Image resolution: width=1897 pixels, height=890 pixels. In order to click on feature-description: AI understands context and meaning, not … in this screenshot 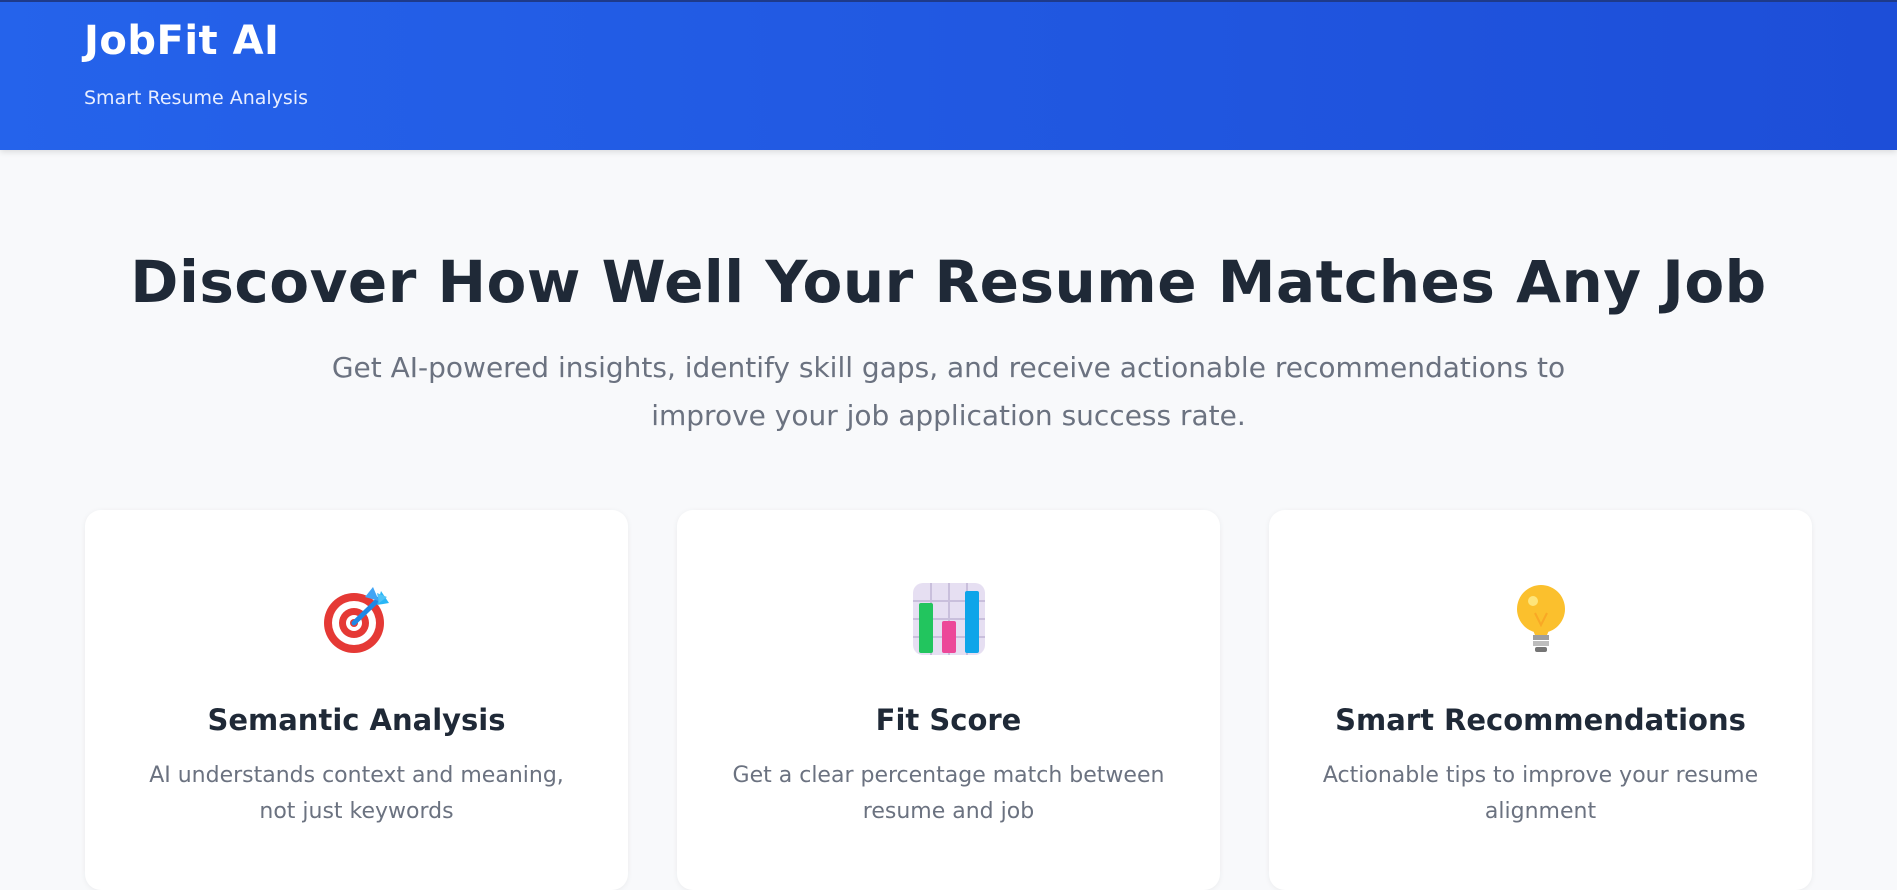, I will do `click(356, 793)`.